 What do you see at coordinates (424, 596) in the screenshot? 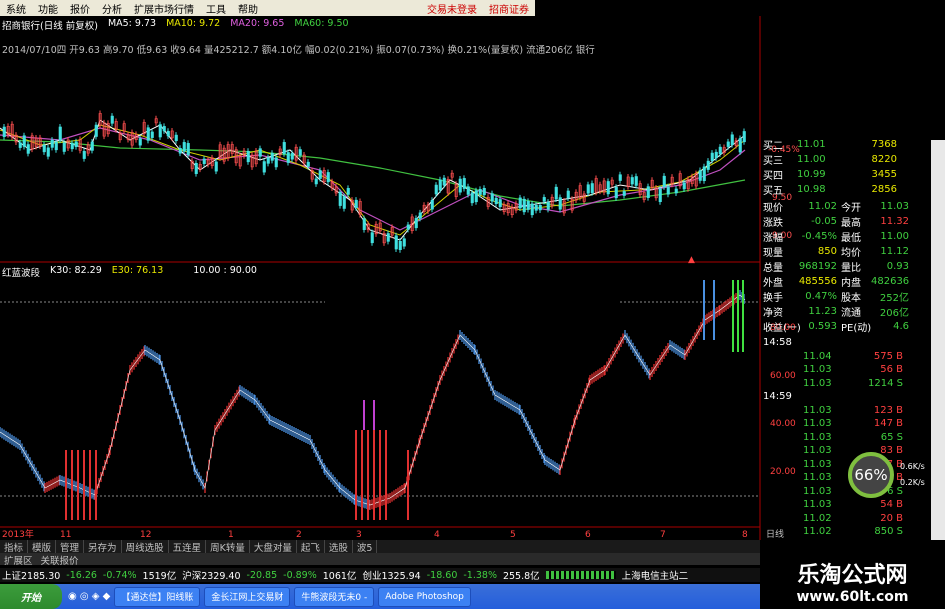
I see `task-photoshop: Adobe Photoshop` at bounding box center [424, 596].